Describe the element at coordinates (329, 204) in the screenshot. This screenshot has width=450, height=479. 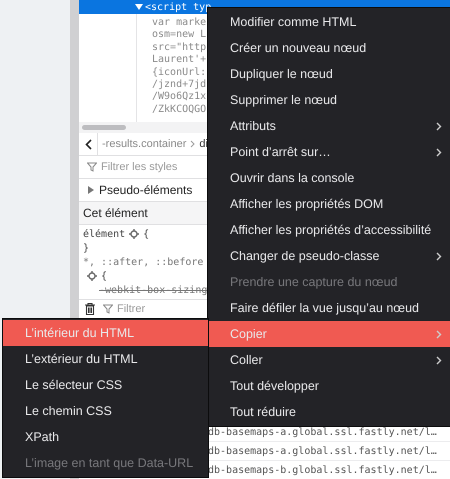
I see `menu-item: Afficher les propriétés DOM` at that location.